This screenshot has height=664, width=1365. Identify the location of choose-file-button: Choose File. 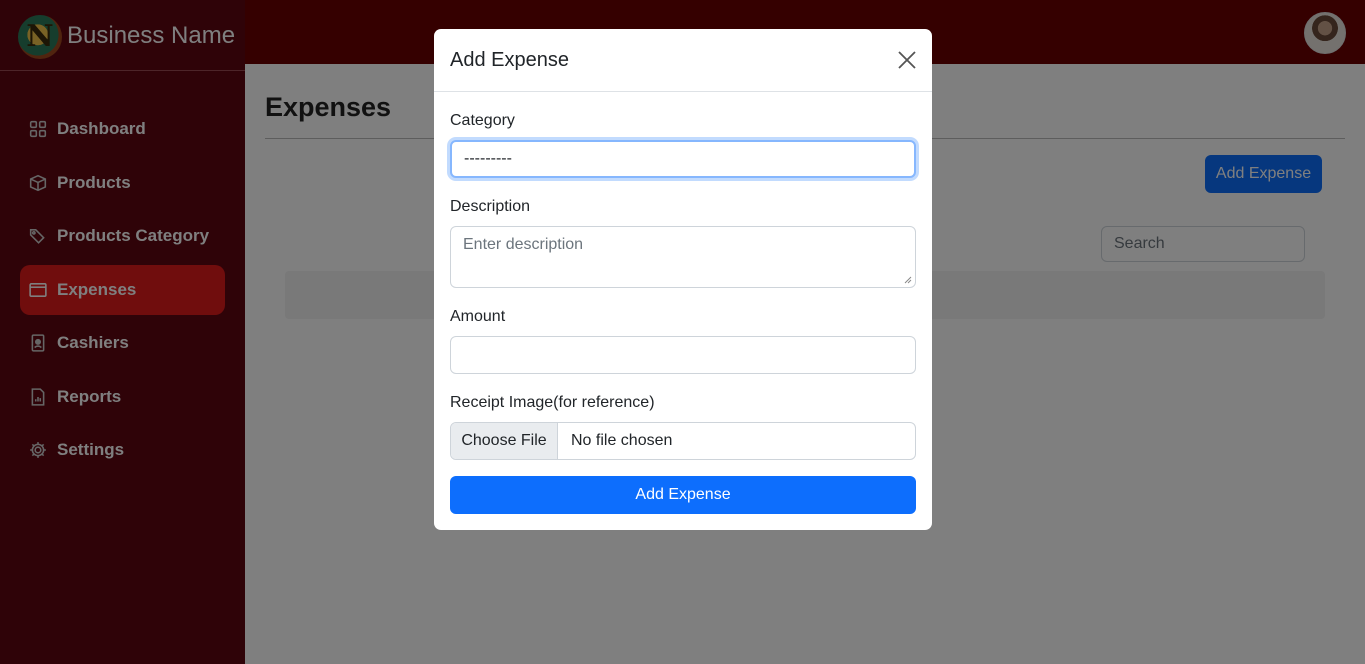
(504, 441).